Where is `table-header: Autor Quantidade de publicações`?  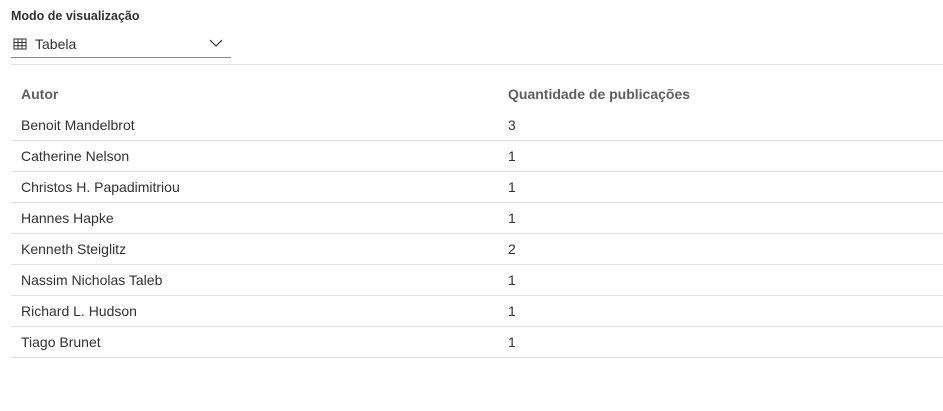 table-header: Autor Quantidade de publicações is located at coordinates (477, 94).